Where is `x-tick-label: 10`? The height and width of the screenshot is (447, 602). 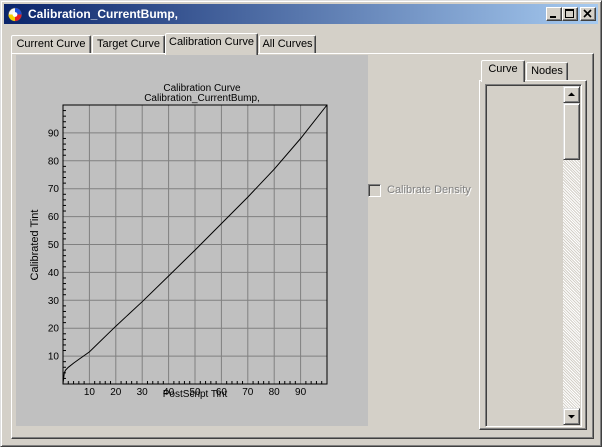
x-tick-label: 10 is located at coordinates (90, 392).